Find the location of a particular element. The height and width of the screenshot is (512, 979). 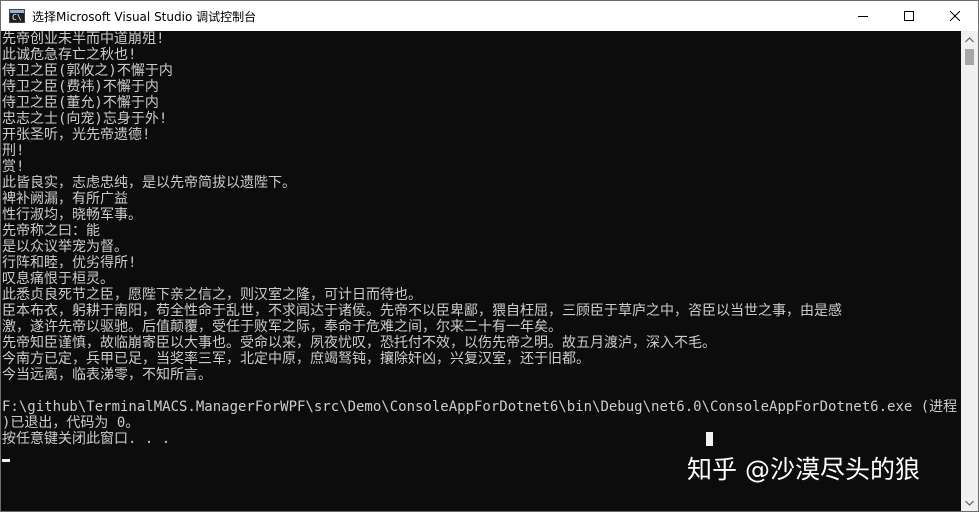

console-caret is located at coordinates (6, 460).